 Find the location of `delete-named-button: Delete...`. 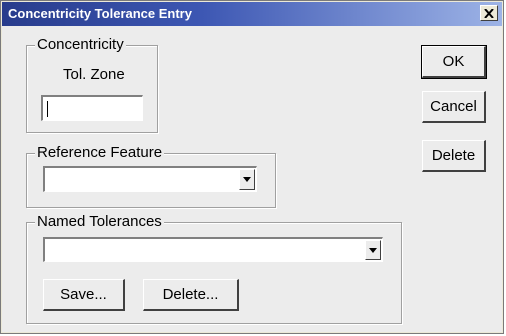

delete-named-button: Delete... is located at coordinates (191, 295).